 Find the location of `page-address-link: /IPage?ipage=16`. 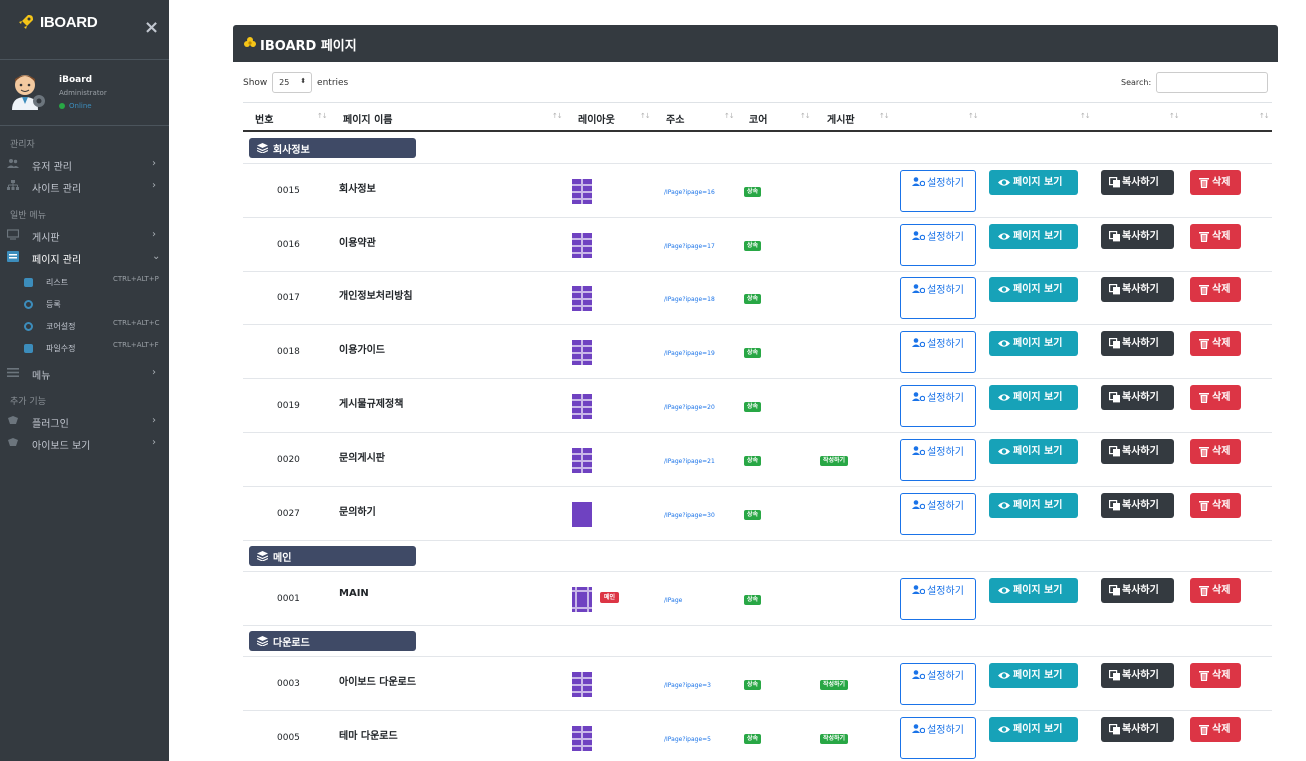

page-address-link: /IPage?ipage=16 is located at coordinates (689, 192).